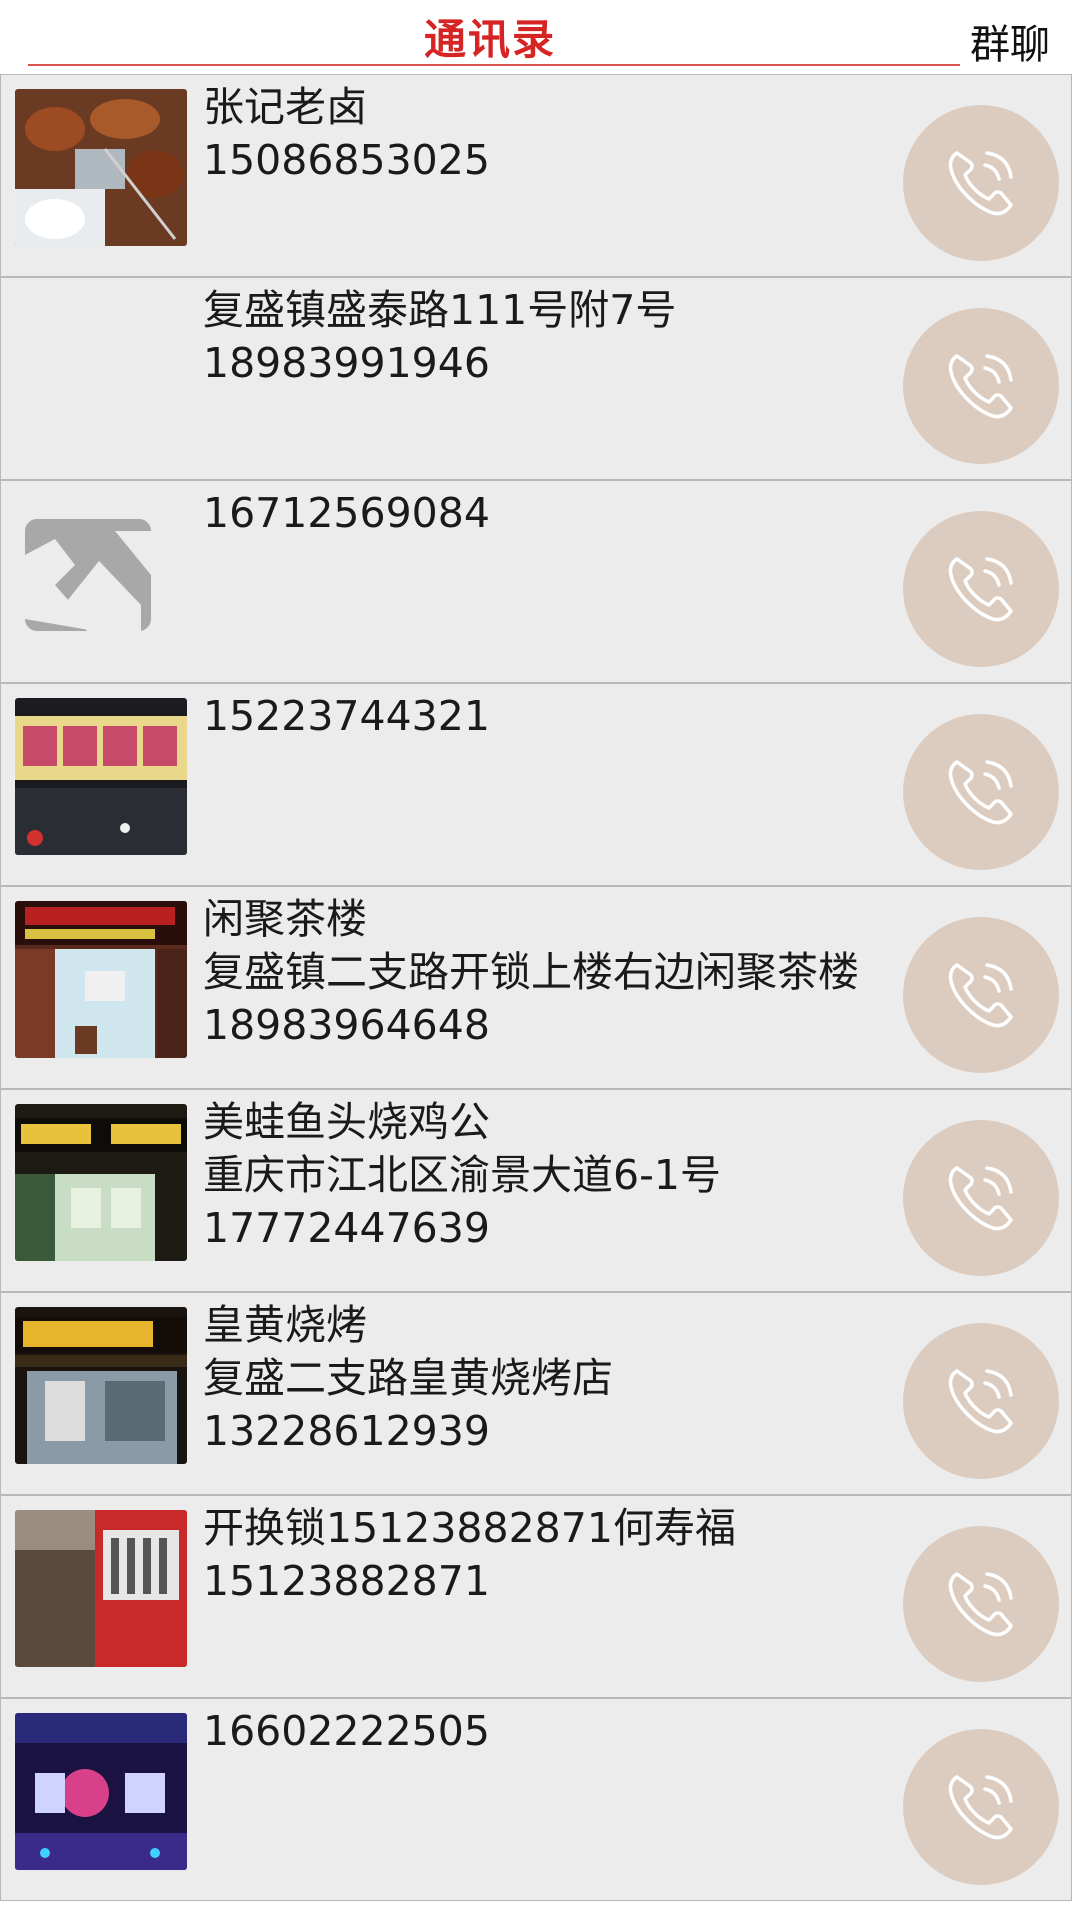  Describe the element at coordinates (536, 581) in the screenshot. I see `contact-row: 16712569084` at that location.